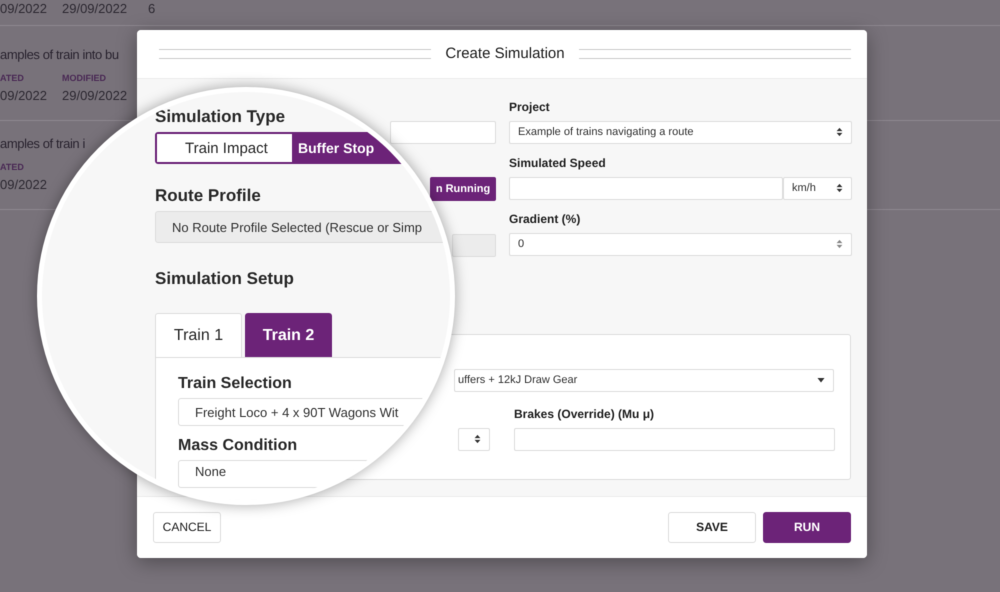 This screenshot has height=592, width=1000. I want to click on item-value: 6, so click(152, 8).